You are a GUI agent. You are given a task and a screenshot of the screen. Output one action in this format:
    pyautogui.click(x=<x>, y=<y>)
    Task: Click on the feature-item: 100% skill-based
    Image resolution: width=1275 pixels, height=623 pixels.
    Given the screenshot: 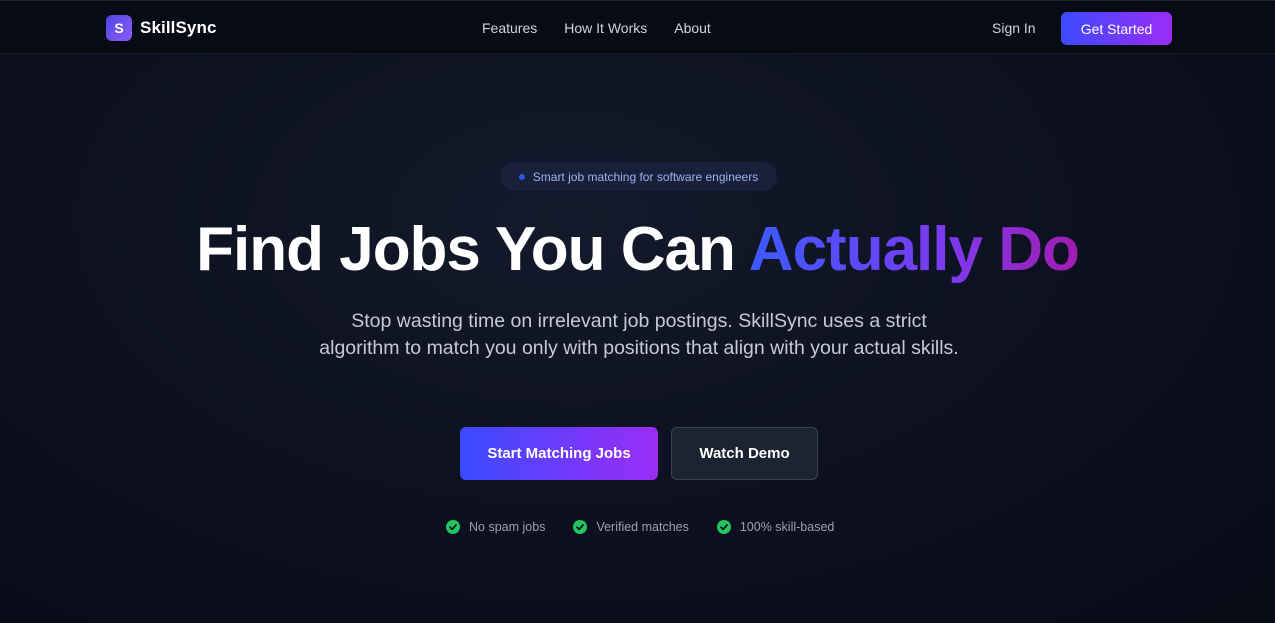 What is the action you would take?
    pyautogui.click(x=775, y=527)
    